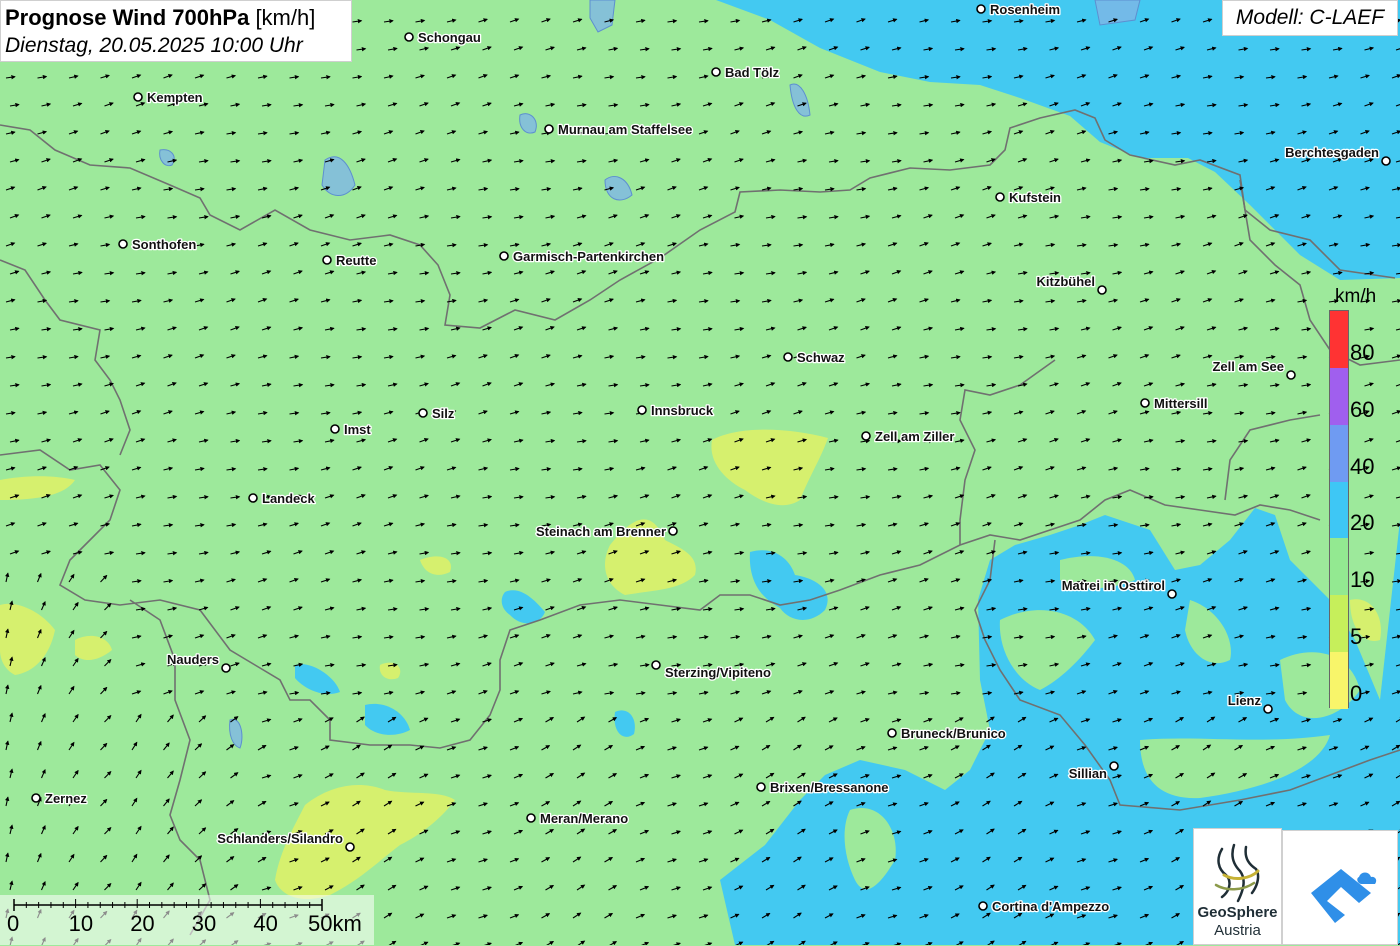 The width and height of the screenshot is (1400, 946). I want to click on color-legend: km/h 80 60 40 20 10 5 0, so click(1357, 502).